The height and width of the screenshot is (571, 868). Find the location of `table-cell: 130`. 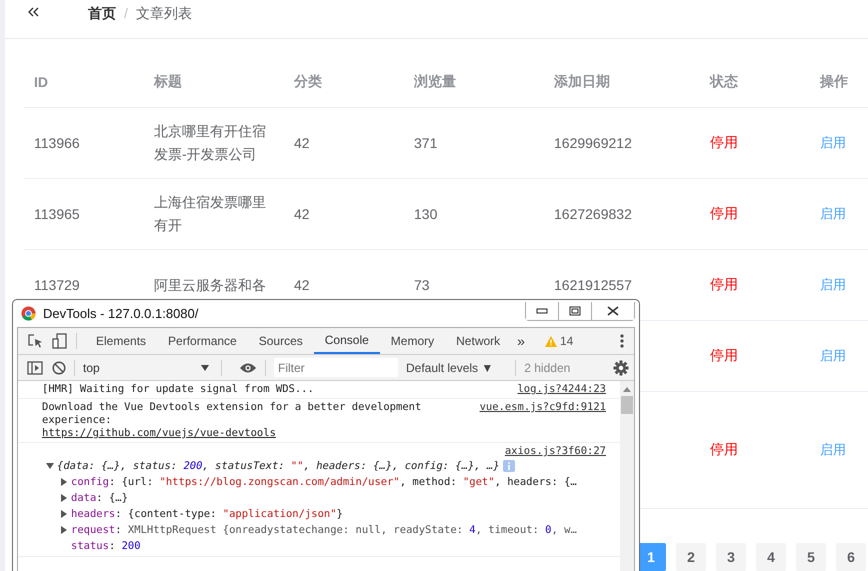

table-cell: 130 is located at coordinates (426, 214).